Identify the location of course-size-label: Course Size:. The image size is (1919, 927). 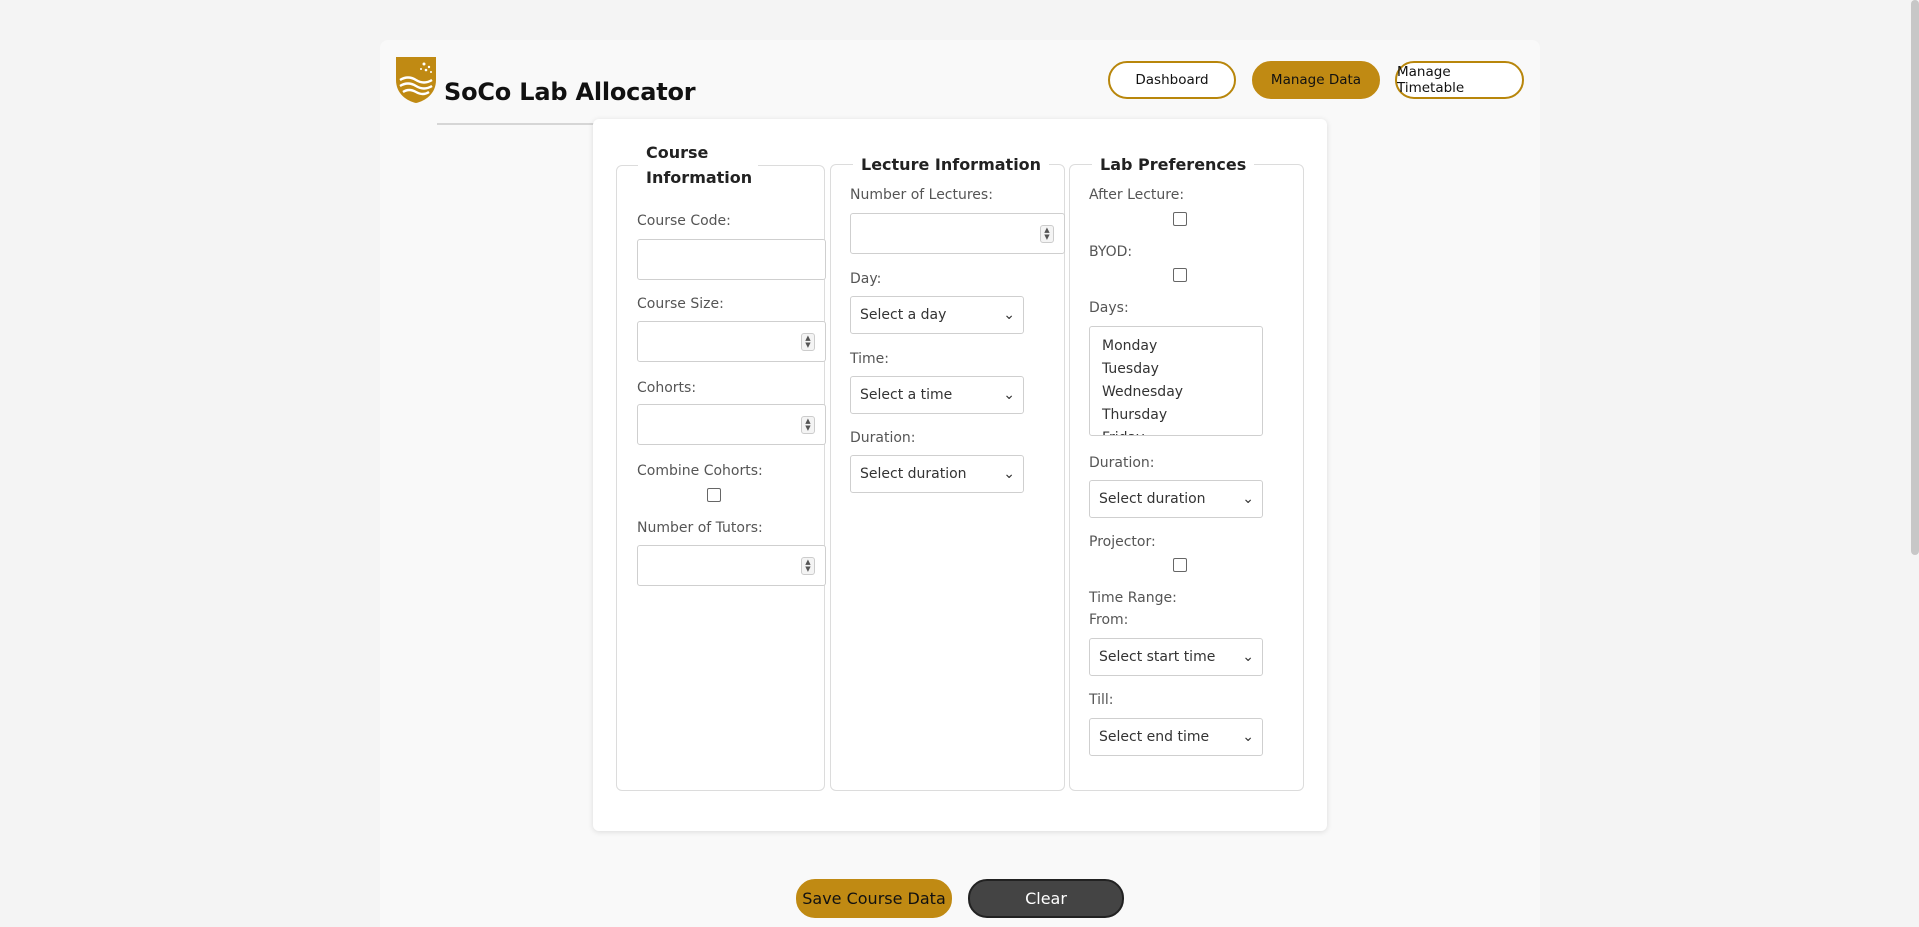
(680, 304).